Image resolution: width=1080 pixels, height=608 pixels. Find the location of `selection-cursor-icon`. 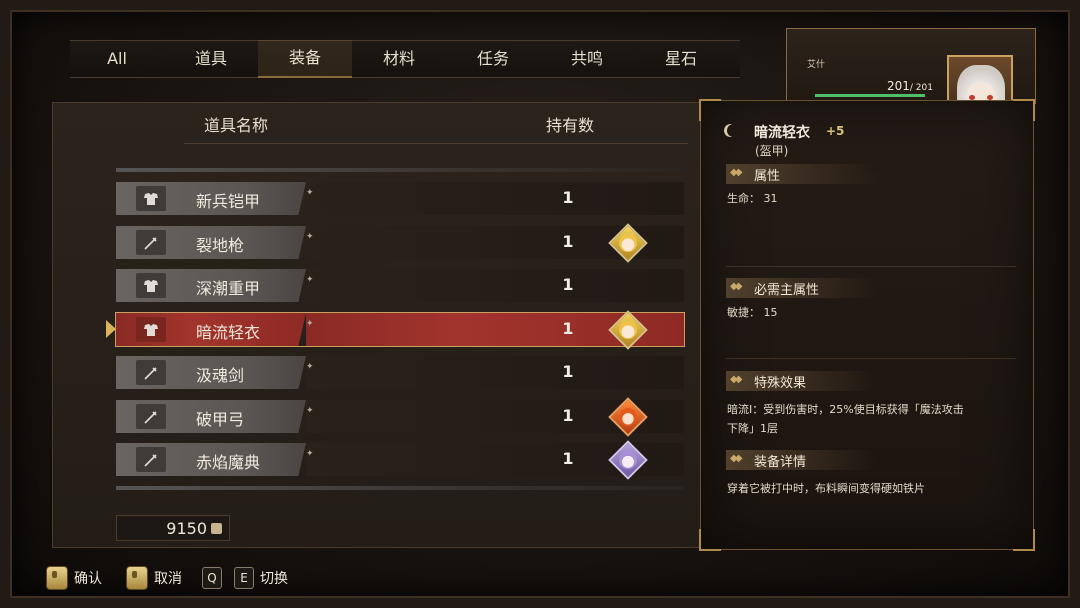

selection-cursor-icon is located at coordinates (111, 329).